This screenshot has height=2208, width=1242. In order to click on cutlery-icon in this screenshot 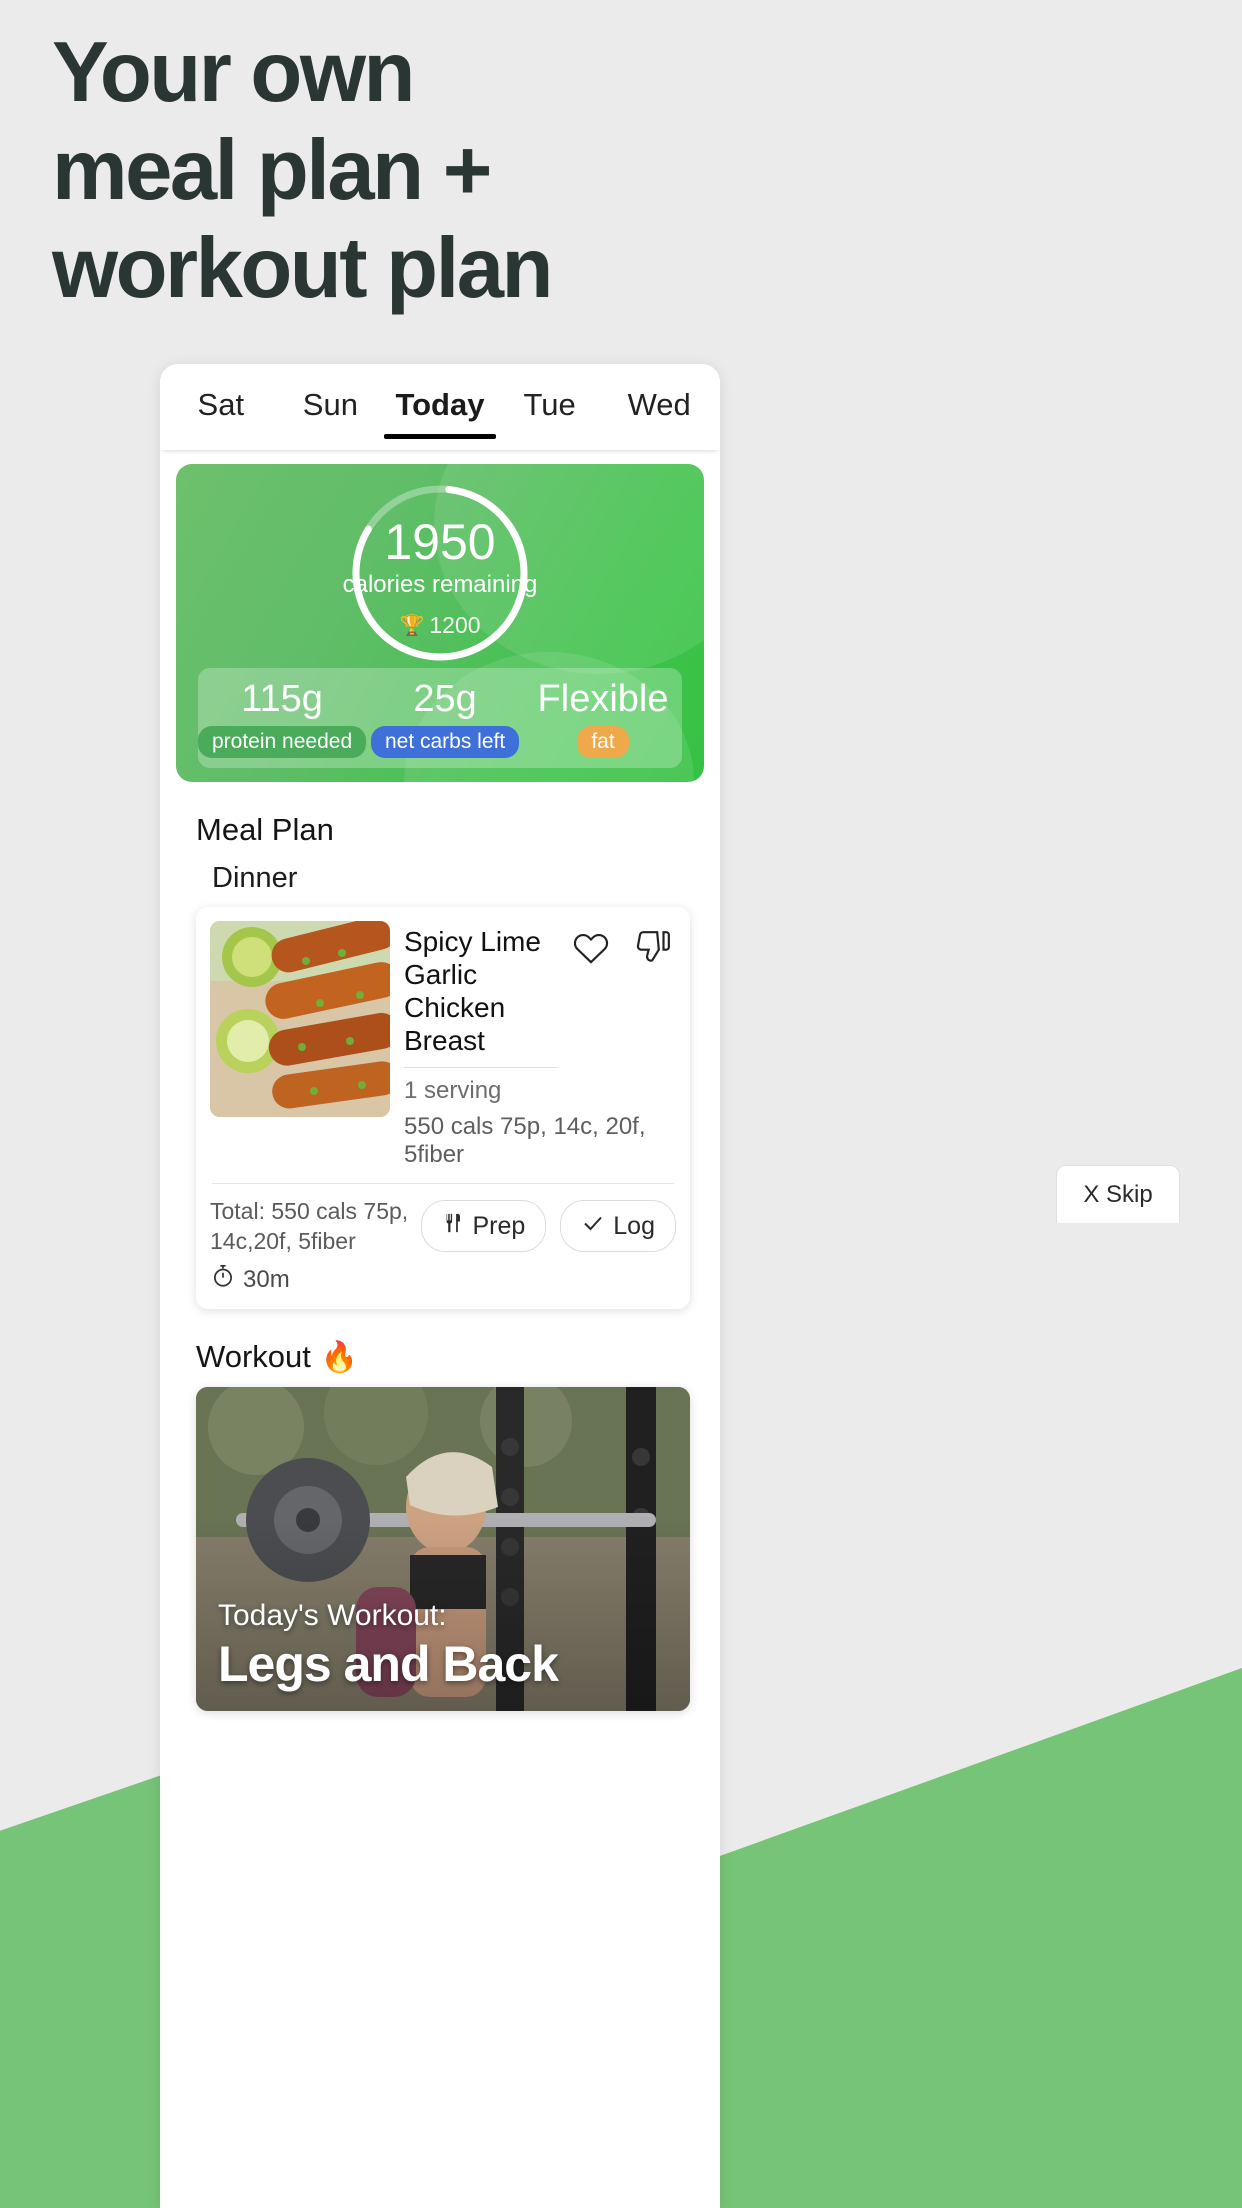, I will do `click(453, 1226)`.